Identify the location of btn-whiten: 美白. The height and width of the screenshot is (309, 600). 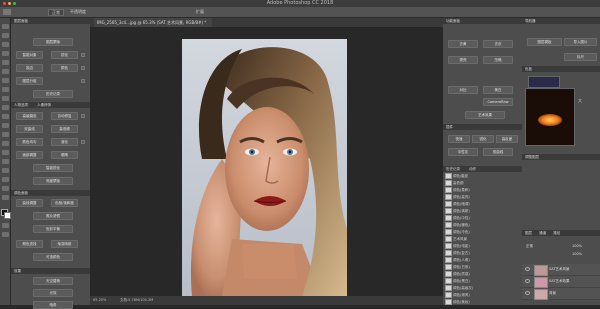
(498, 90).